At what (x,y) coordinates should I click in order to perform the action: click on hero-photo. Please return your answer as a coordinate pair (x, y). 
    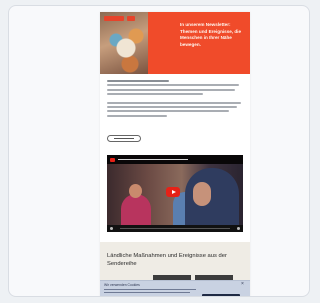
    Looking at the image, I should click on (124, 43).